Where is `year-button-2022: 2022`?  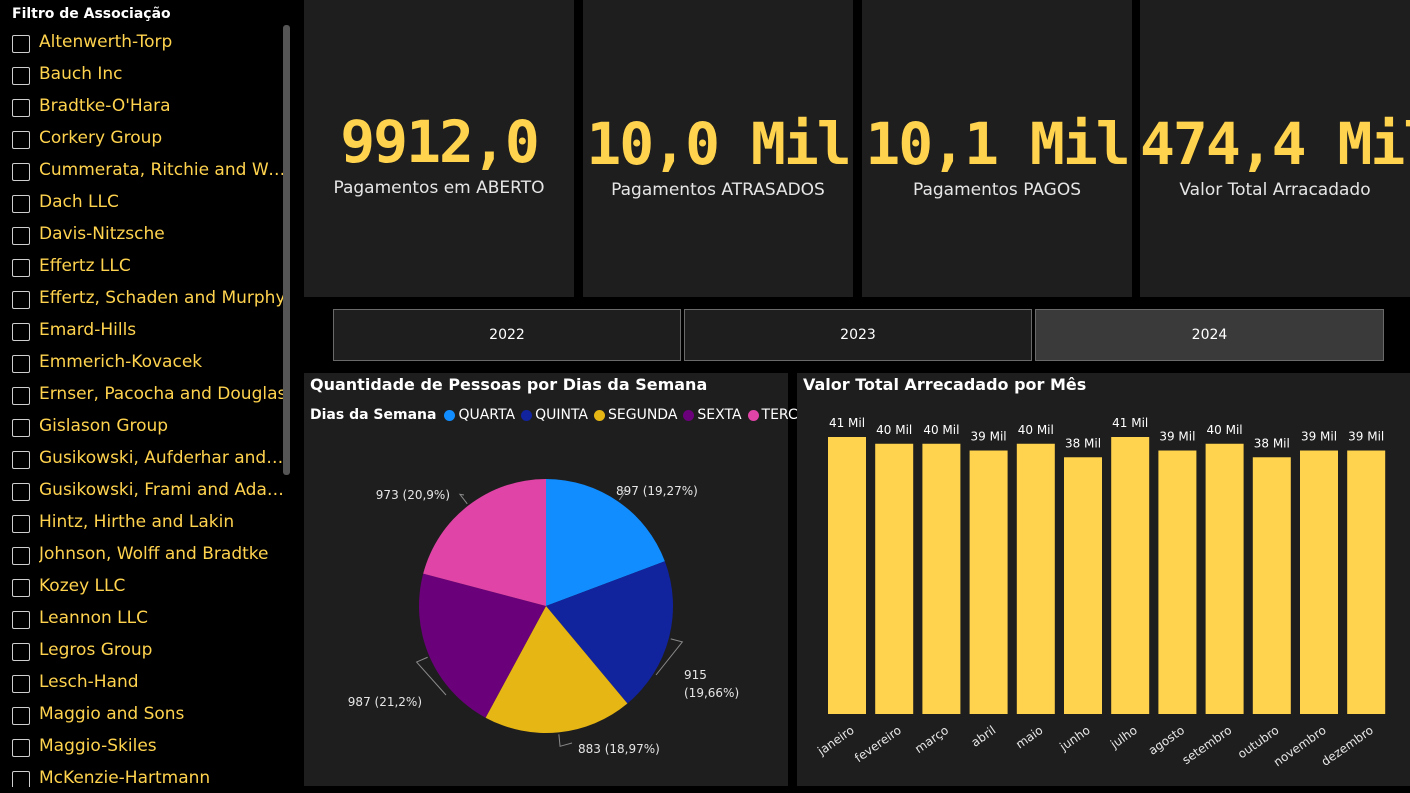
year-button-2022: 2022 is located at coordinates (507, 335).